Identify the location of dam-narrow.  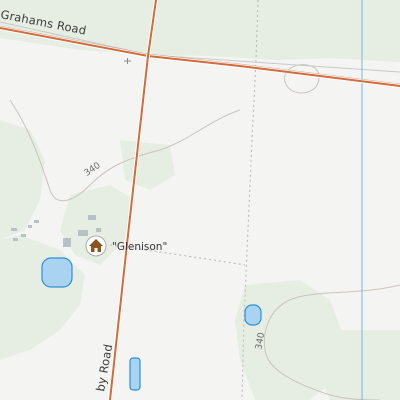
(135, 374).